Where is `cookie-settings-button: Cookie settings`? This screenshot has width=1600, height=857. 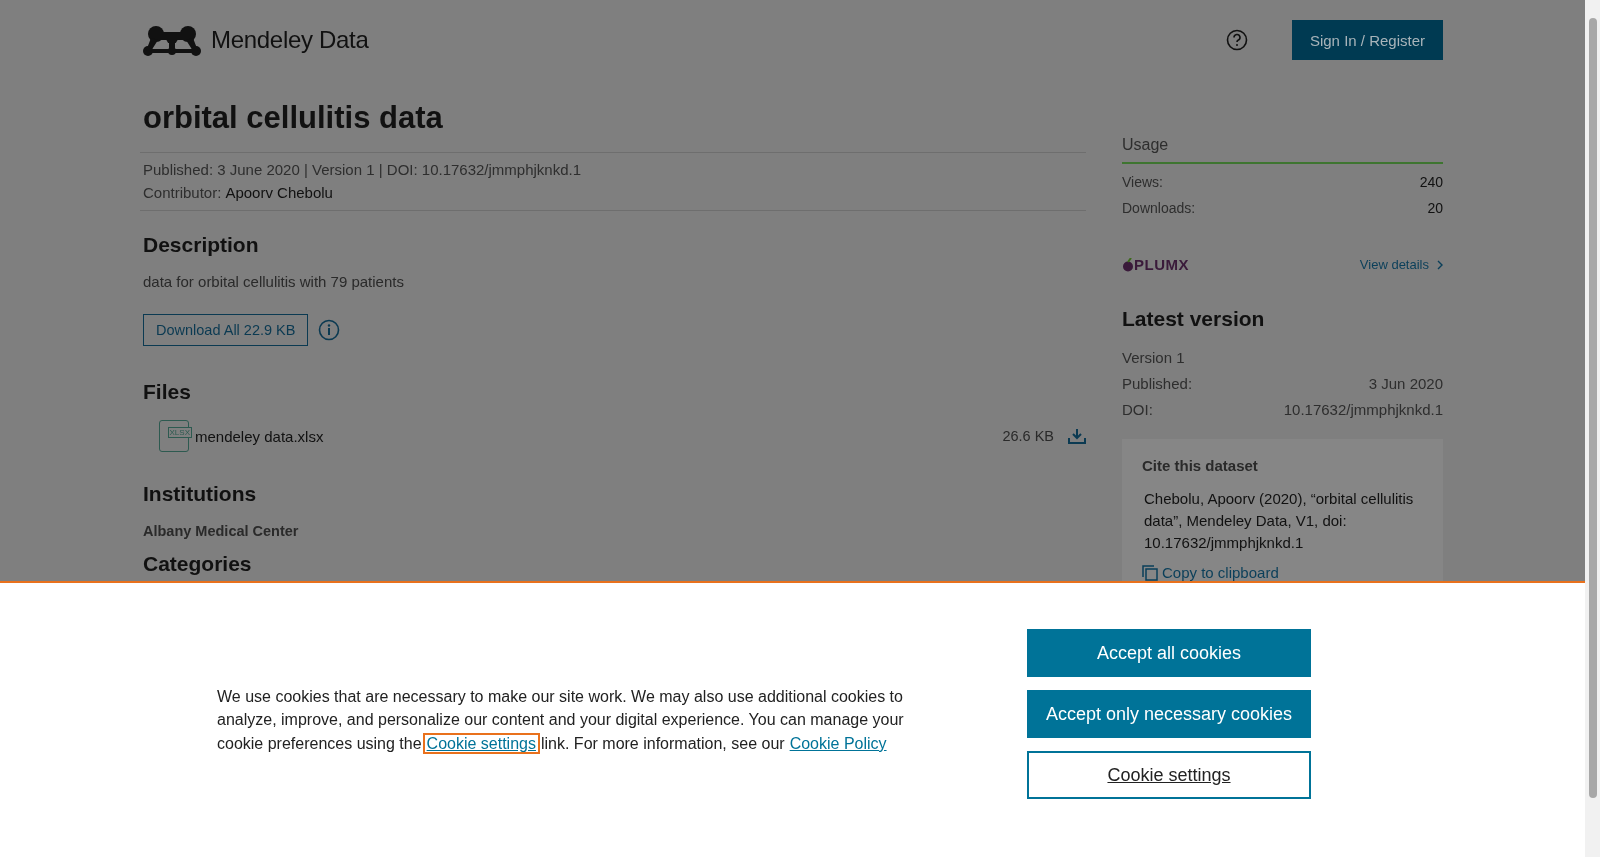 cookie-settings-button: Cookie settings is located at coordinates (1169, 775).